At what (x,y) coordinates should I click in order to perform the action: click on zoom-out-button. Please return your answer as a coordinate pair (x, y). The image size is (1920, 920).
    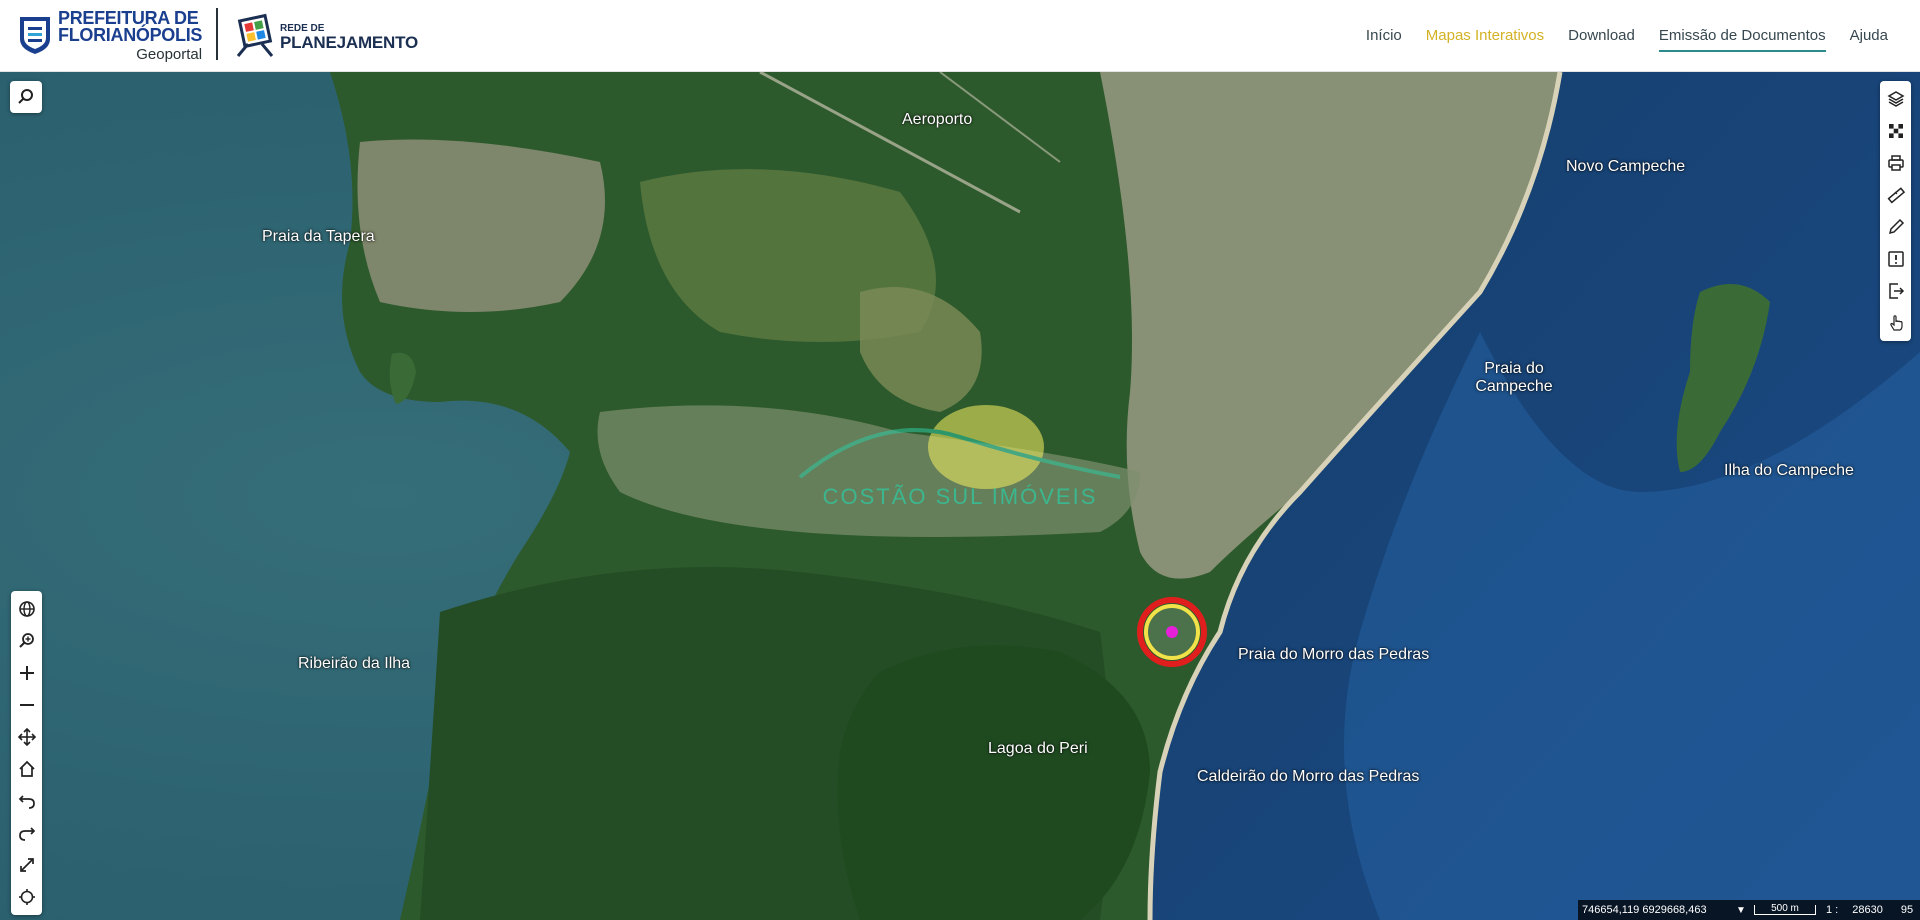
    Looking at the image, I should click on (26, 705).